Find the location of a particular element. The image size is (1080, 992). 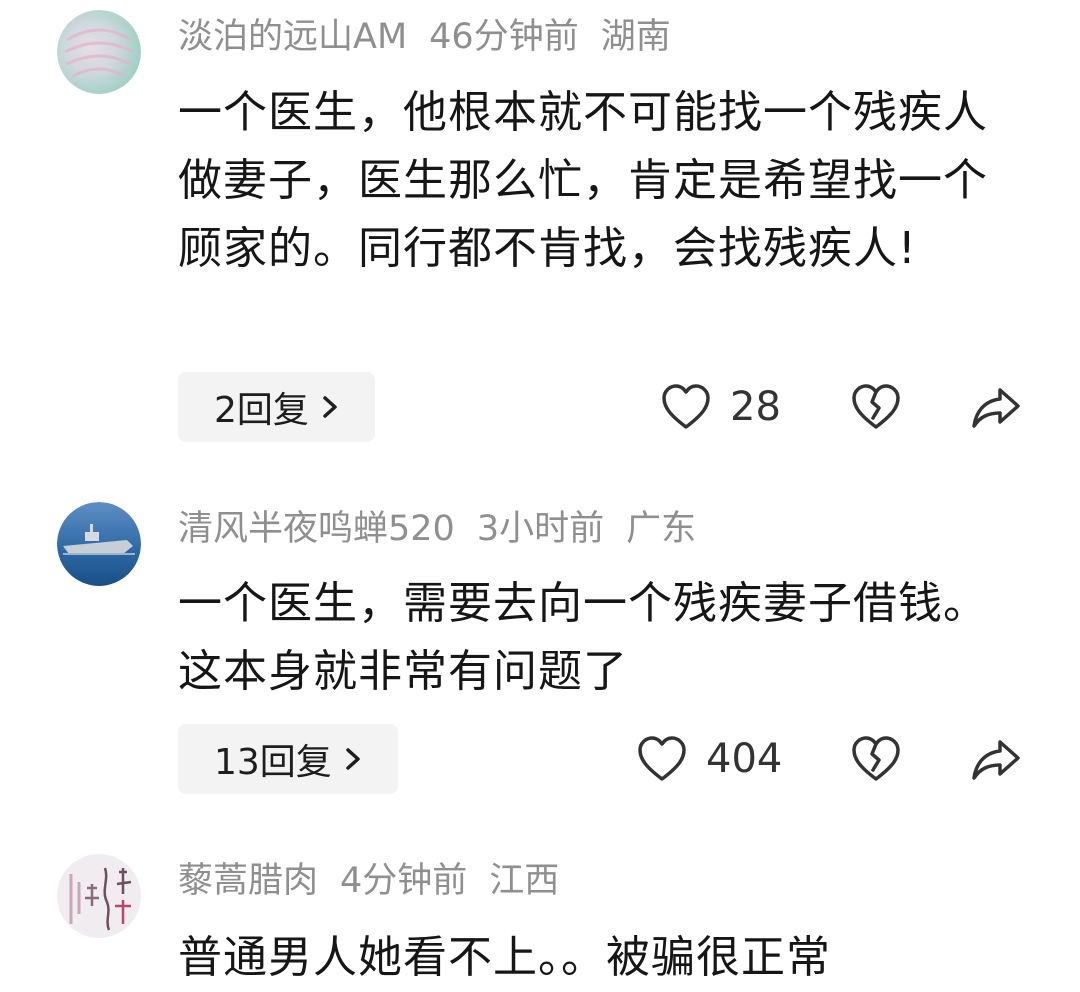

location: 江西 is located at coordinates (524, 881).